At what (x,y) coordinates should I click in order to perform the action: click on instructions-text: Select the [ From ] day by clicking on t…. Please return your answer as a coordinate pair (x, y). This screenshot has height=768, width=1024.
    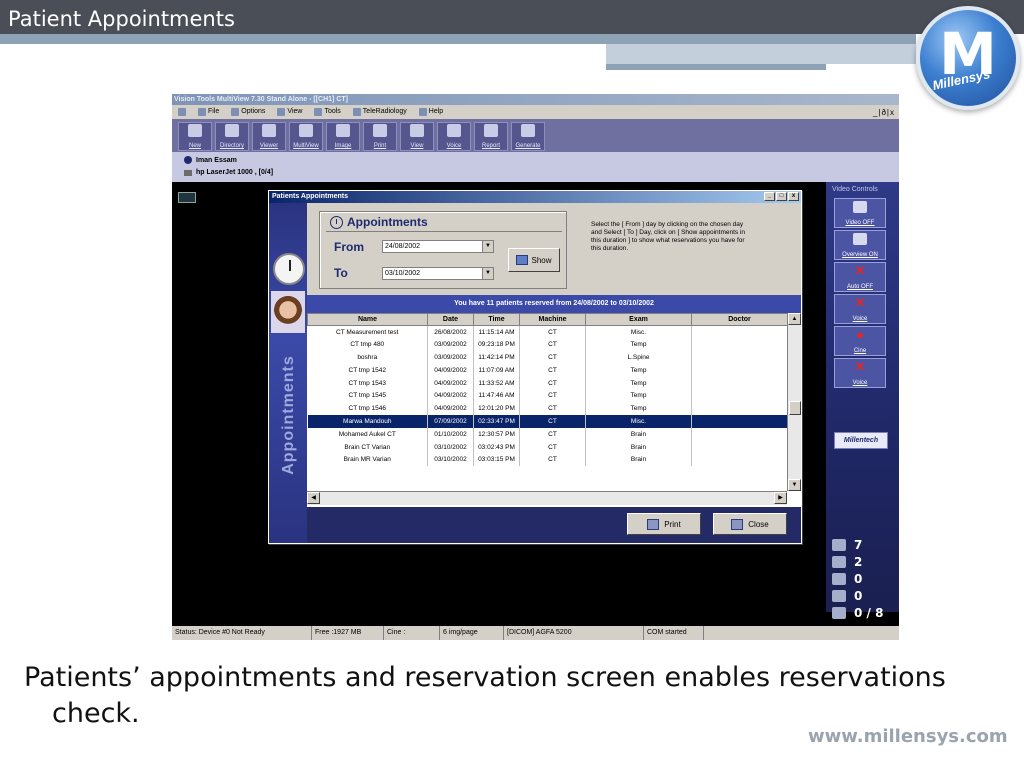
    Looking at the image, I should click on (668, 236).